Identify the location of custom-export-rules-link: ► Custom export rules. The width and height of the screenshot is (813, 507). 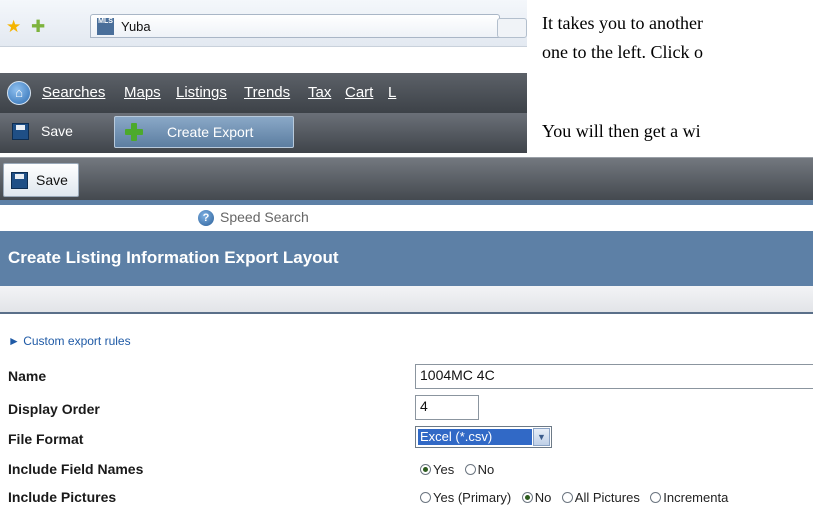
(69, 341).